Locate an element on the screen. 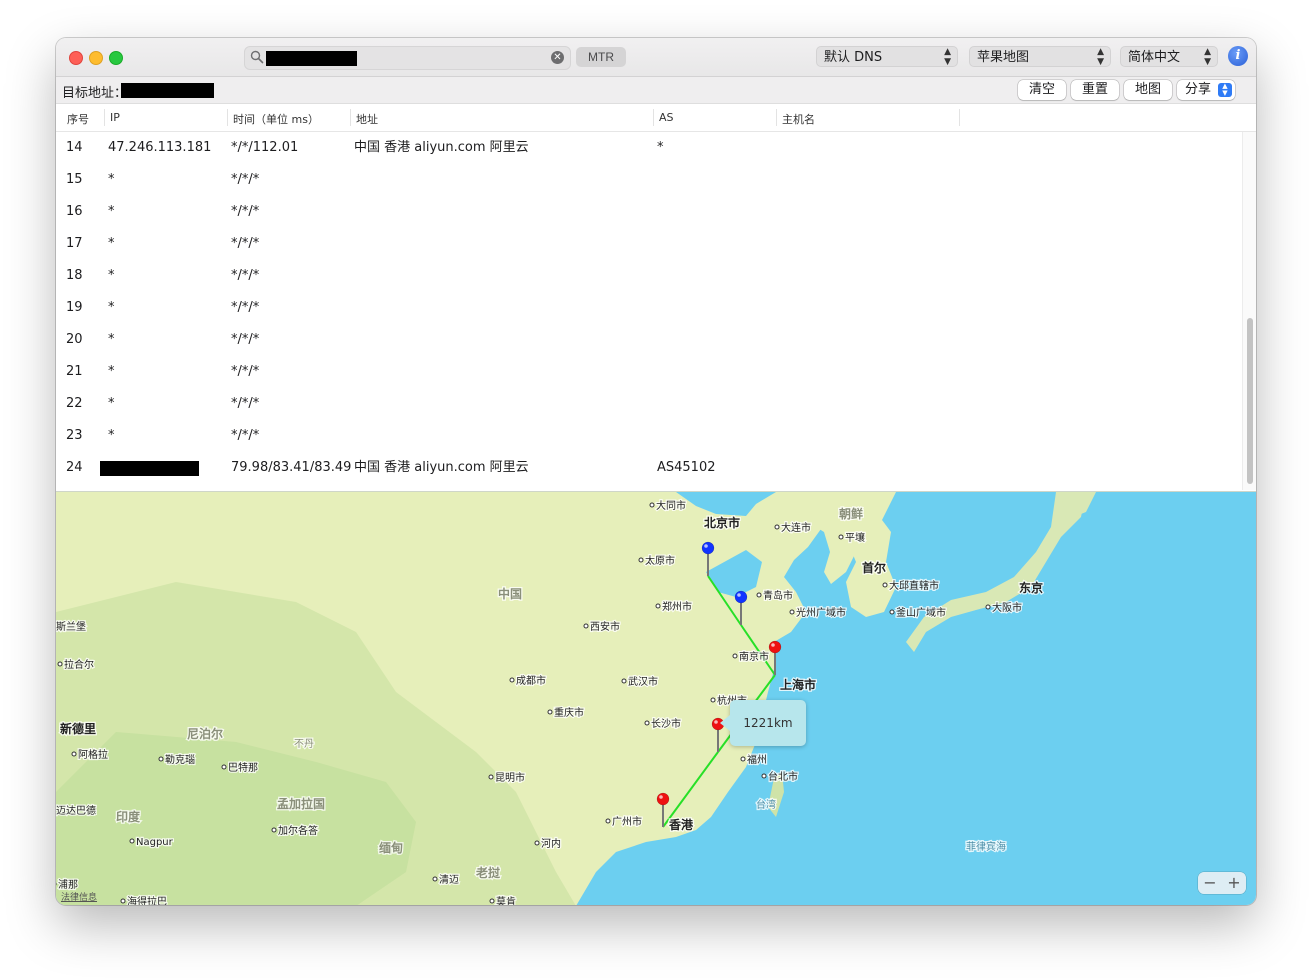  cell-seq: 15 is located at coordinates (74, 179).